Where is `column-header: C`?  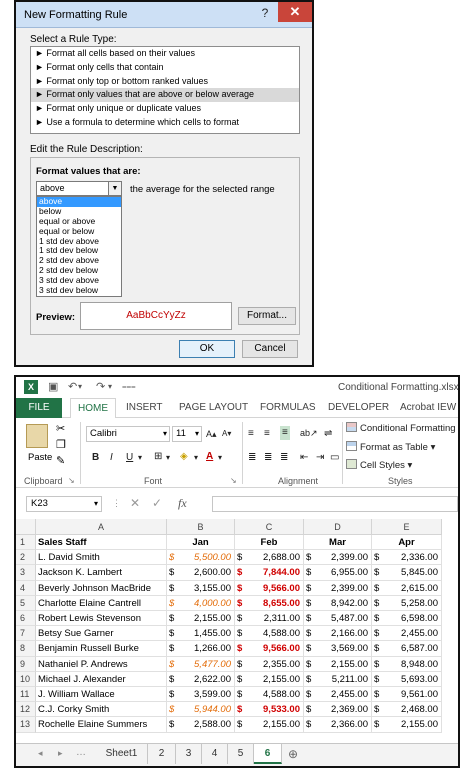
column-header: C is located at coordinates (269, 527).